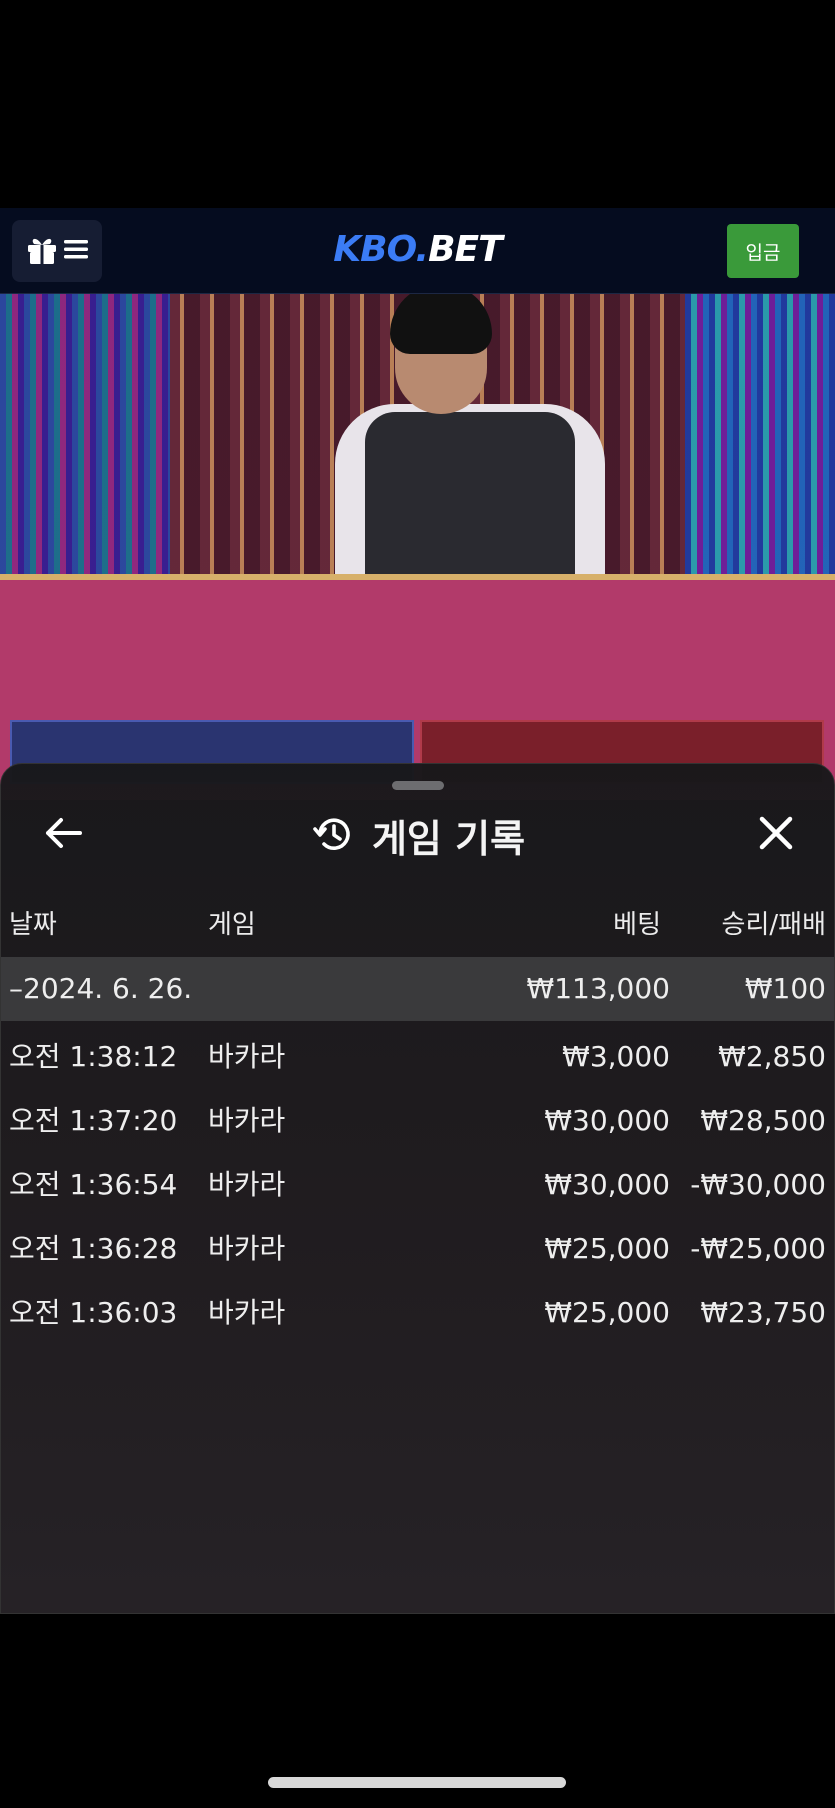 This screenshot has height=1808, width=835. I want to click on logo-secondary: BET, so click(465, 249).